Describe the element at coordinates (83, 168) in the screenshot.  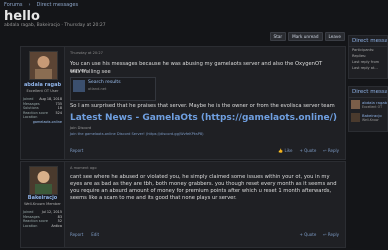
I see `post-date: A moment ago` at that location.